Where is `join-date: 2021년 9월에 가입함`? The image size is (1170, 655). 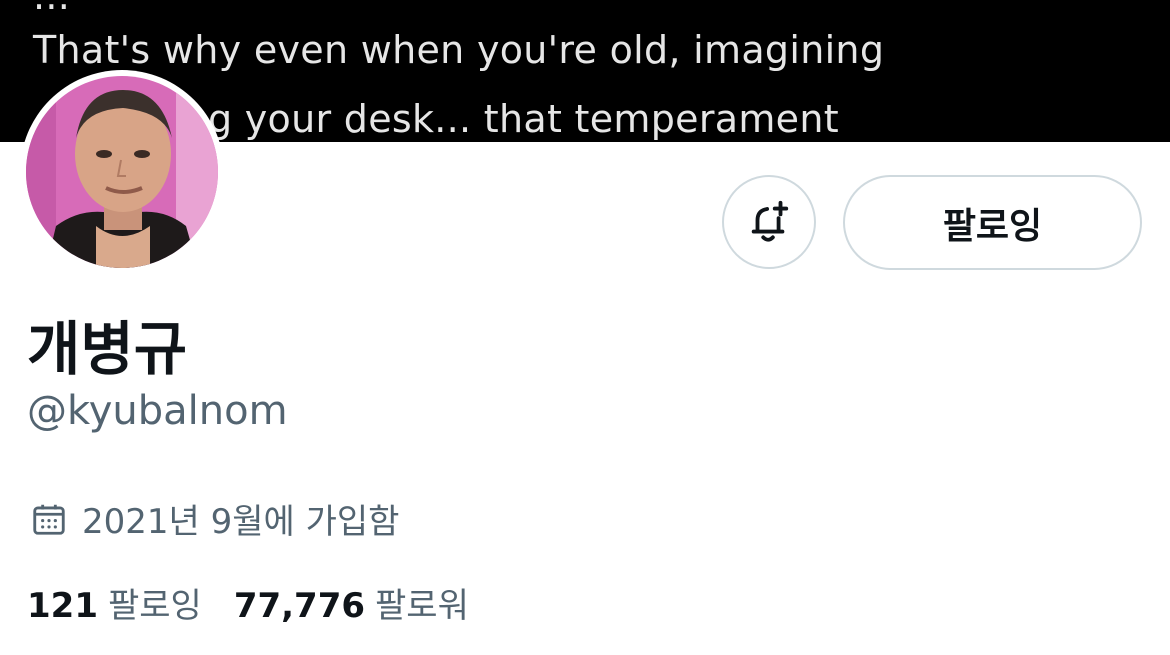
join-date: 2021년 9월에 가입함 is located at coordinates (214, 518).